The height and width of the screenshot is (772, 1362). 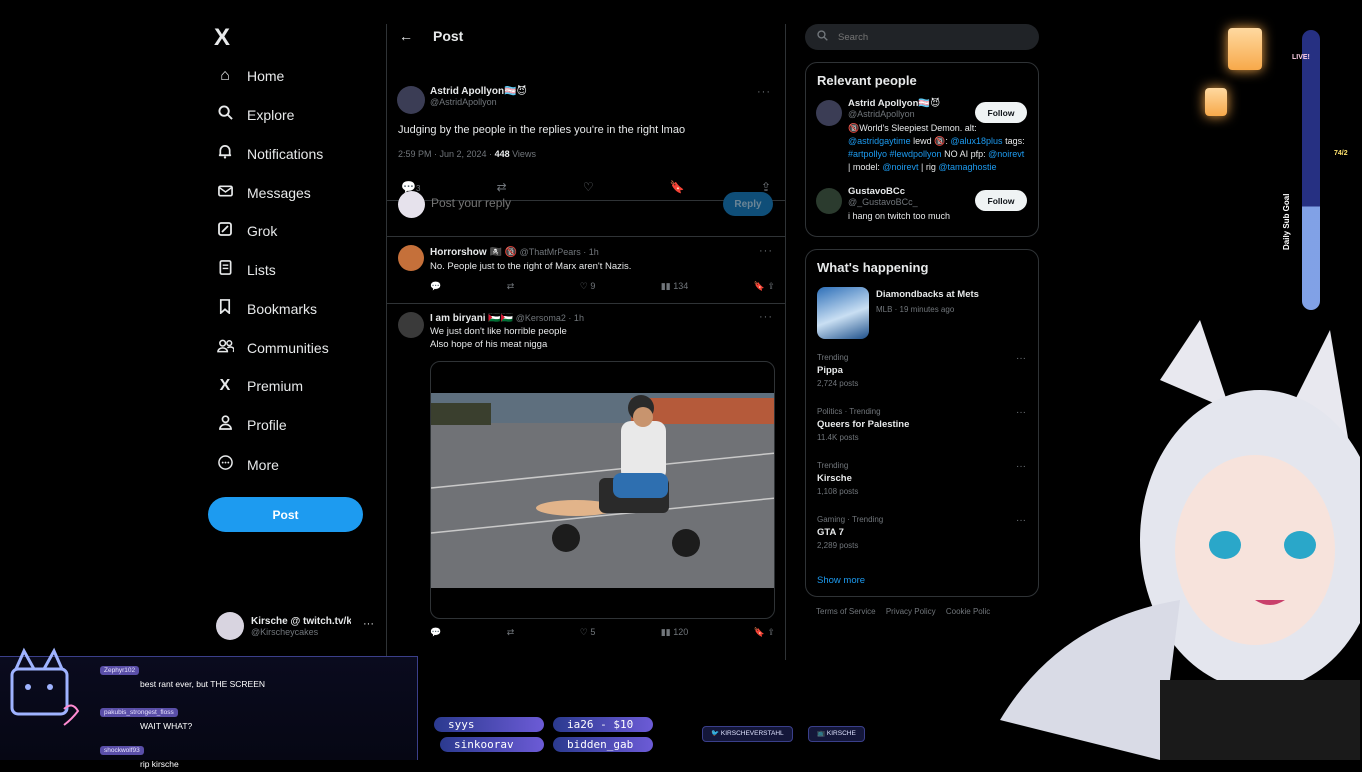 What do you see at coordinates (254, 115) in the screenshot?
I see `nav-item-explore: Explore` at bounding box center [254, 115].